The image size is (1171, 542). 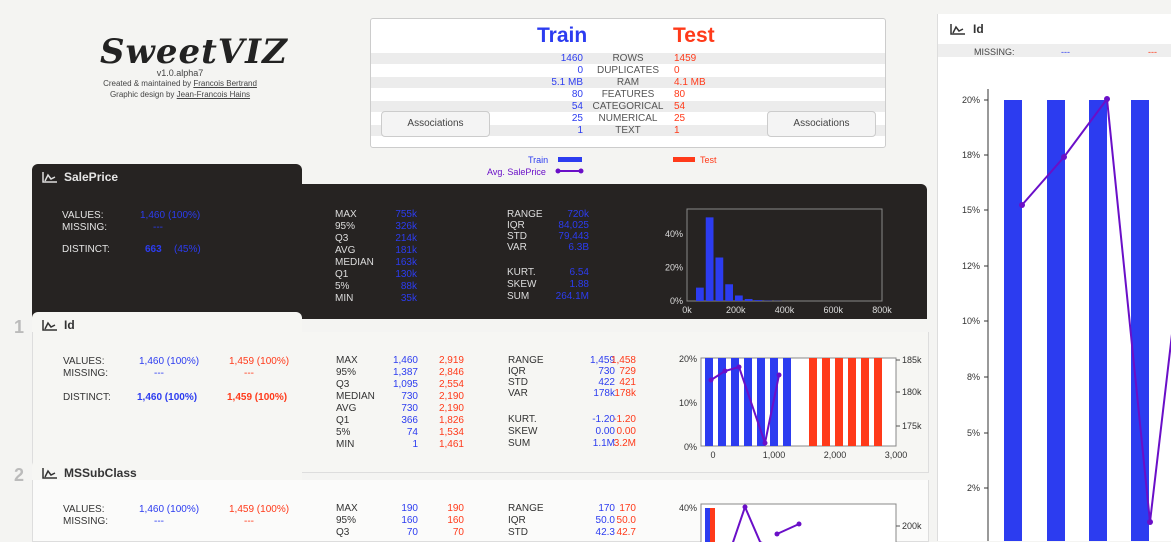 I want to click on y2-tick-label: 180k, so click(x=912, y=392).